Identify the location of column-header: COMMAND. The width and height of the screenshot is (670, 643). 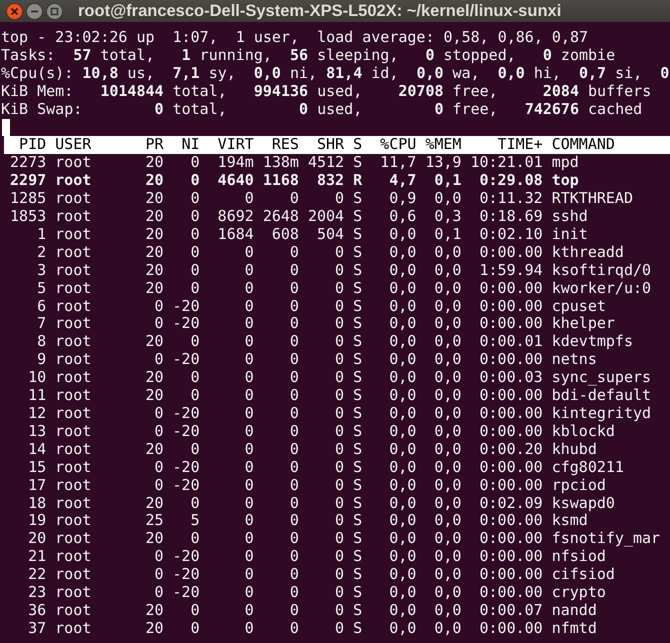
(582, 145).